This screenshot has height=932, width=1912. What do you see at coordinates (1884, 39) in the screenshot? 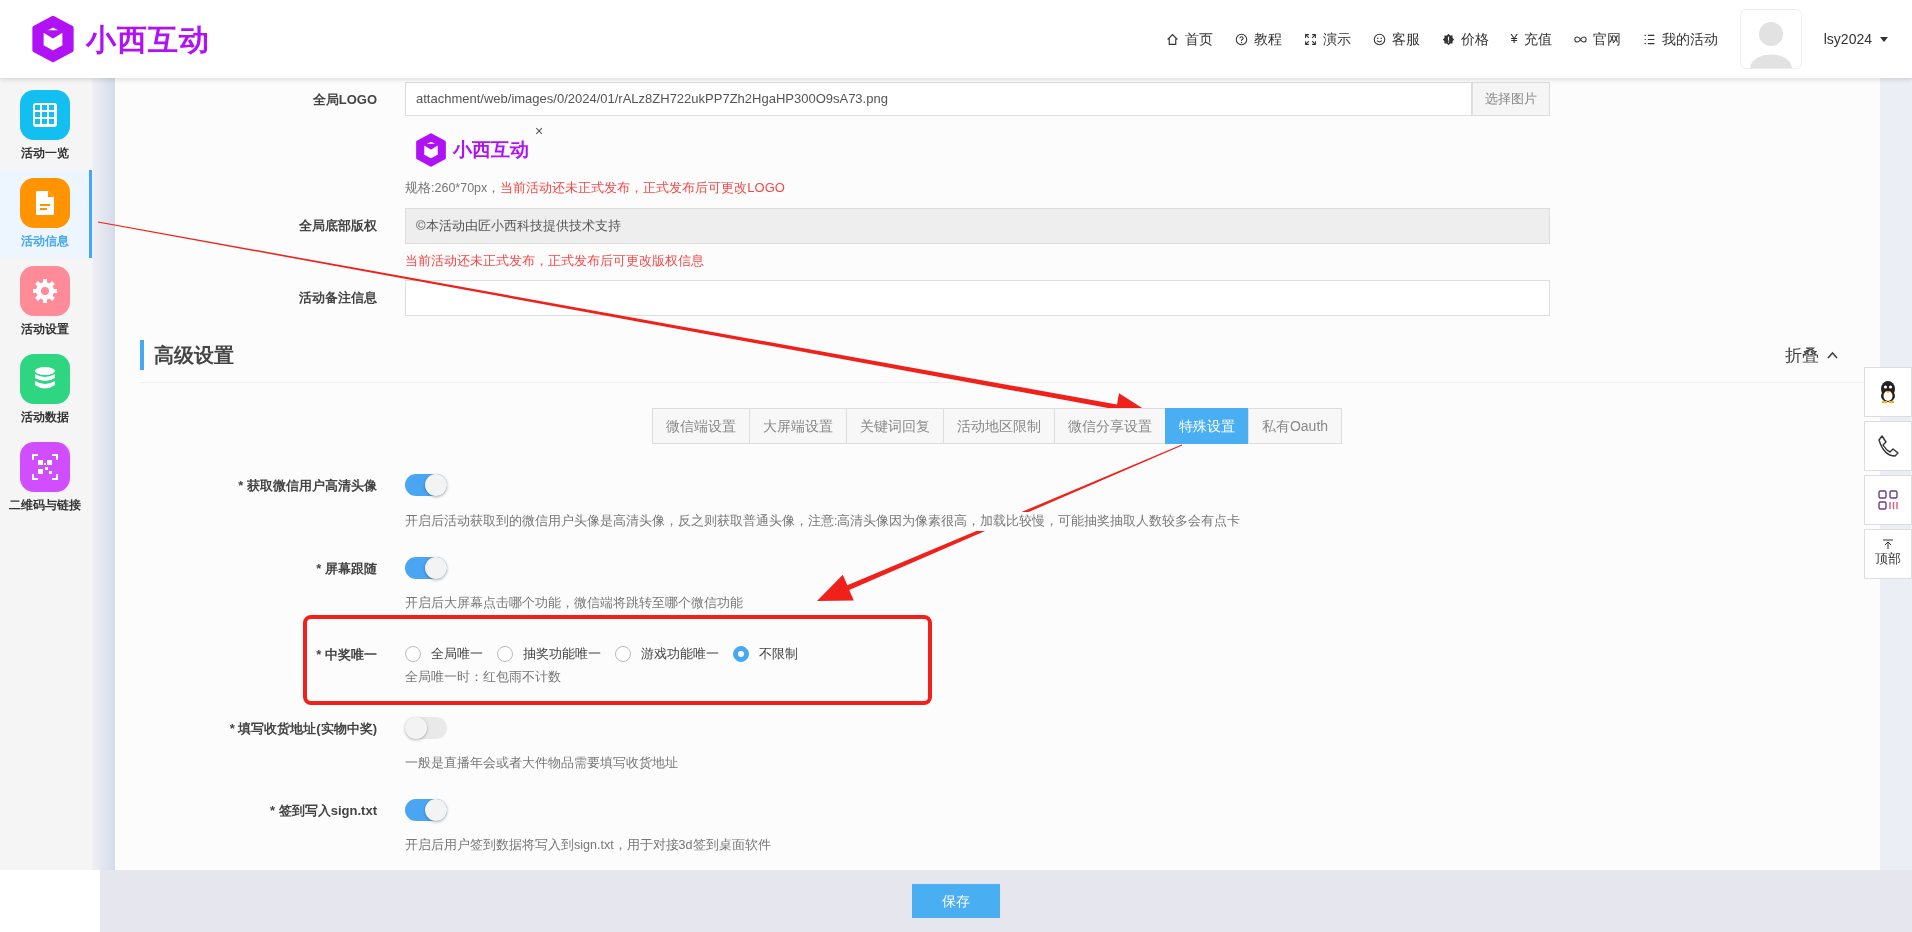
I see `caret-icon` at bounding box center [1884, 39].